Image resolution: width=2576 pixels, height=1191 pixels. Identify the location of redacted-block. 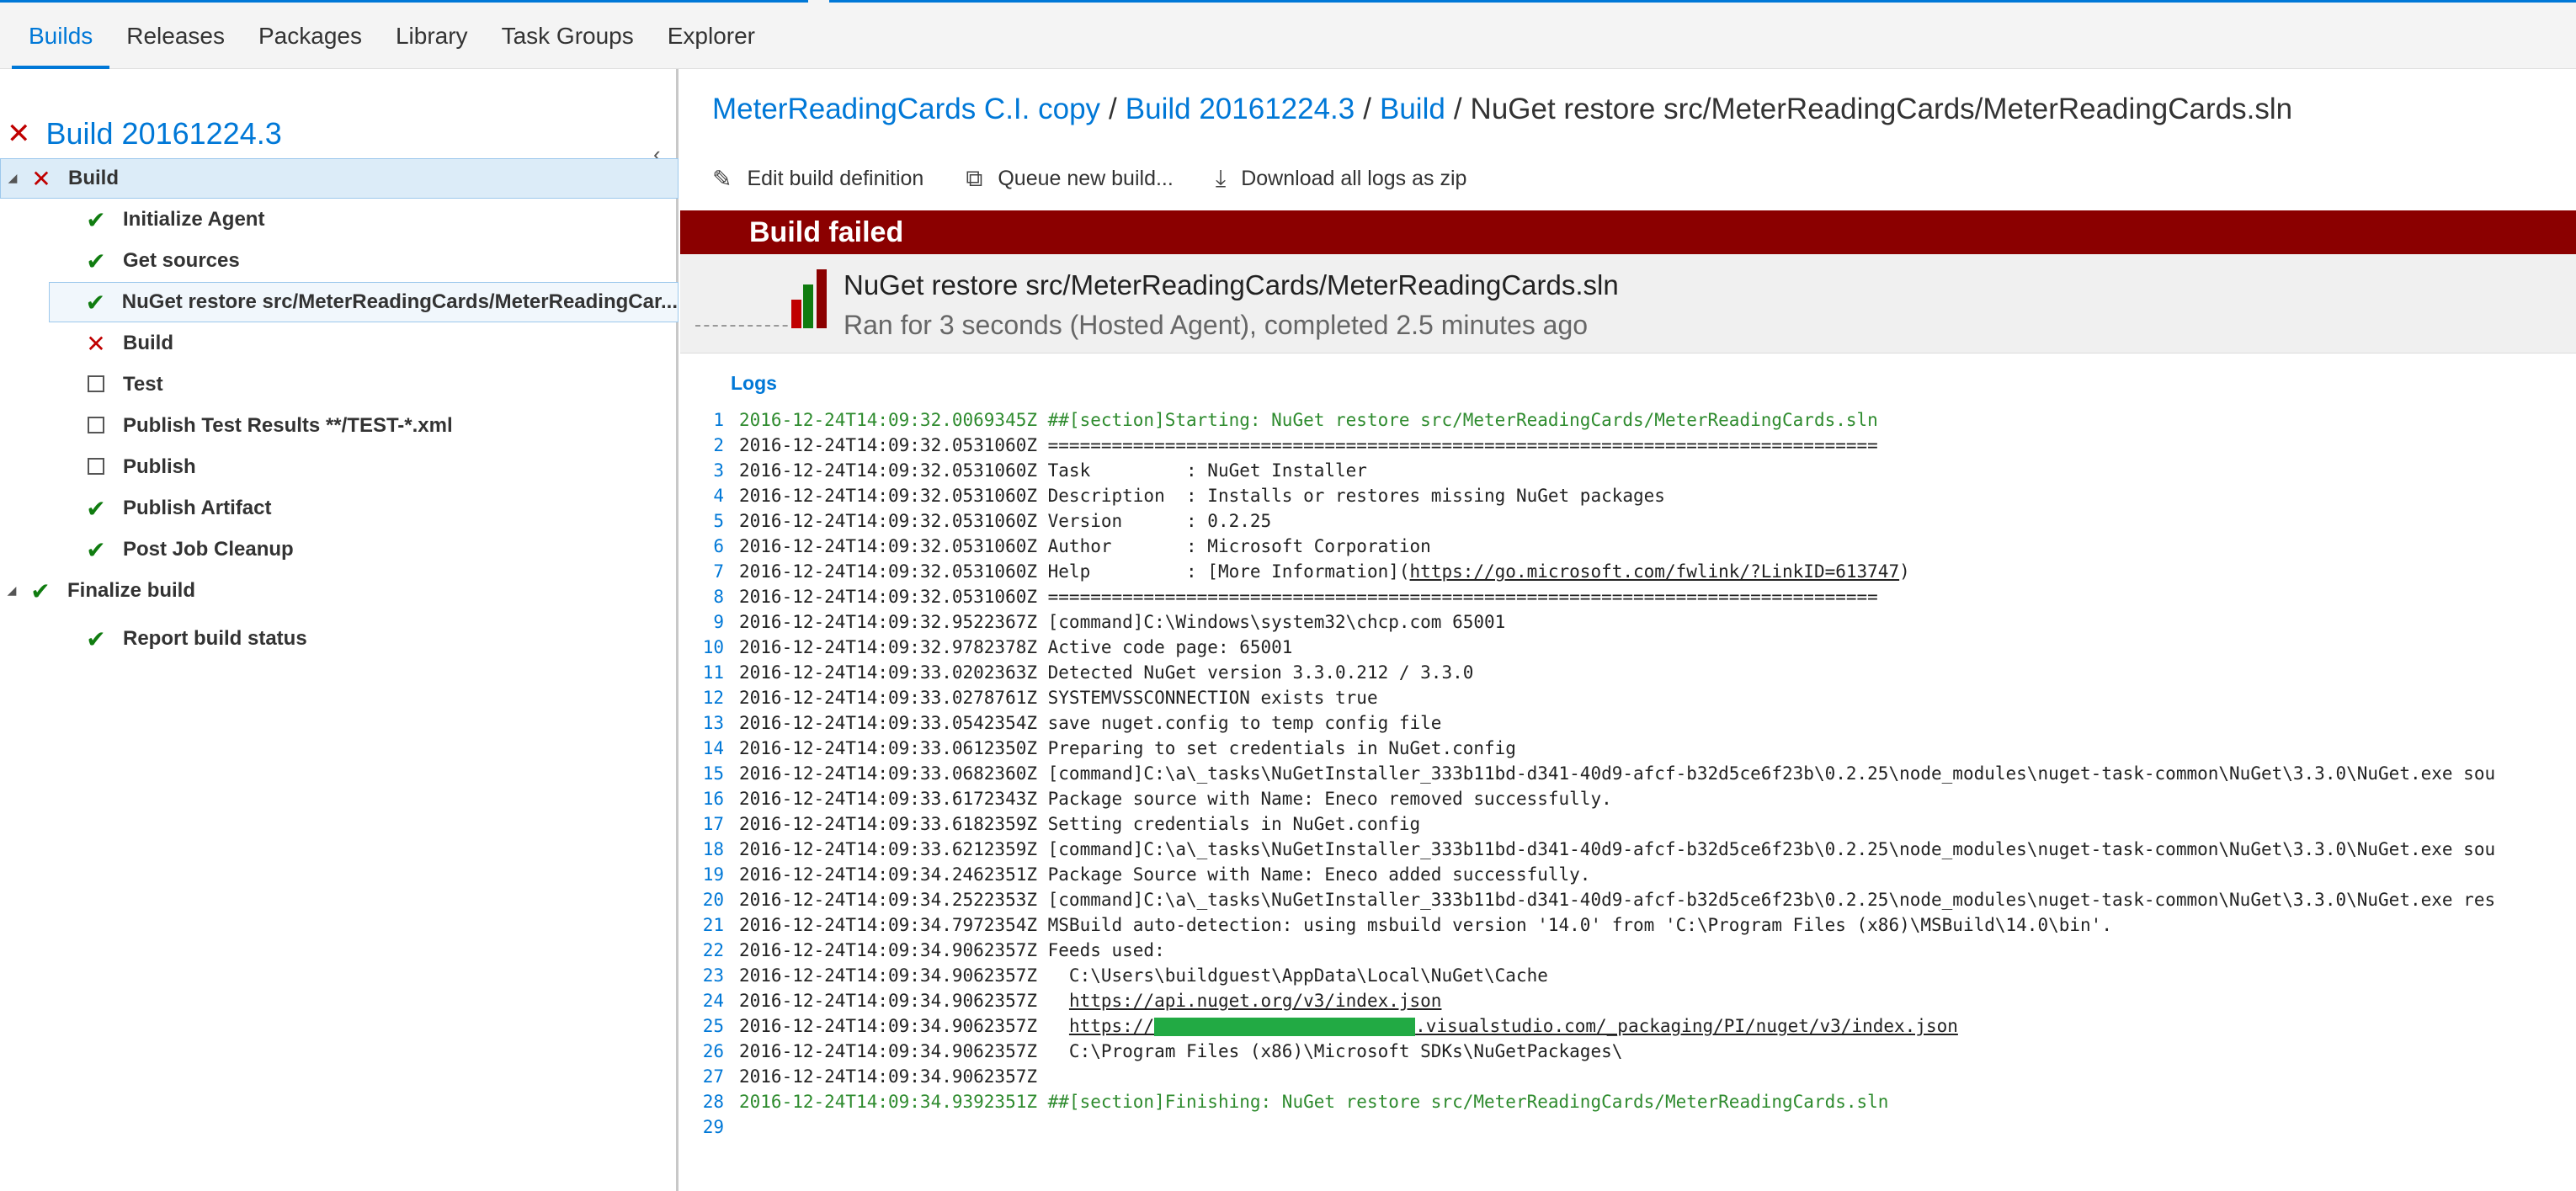
(1285, 1027).